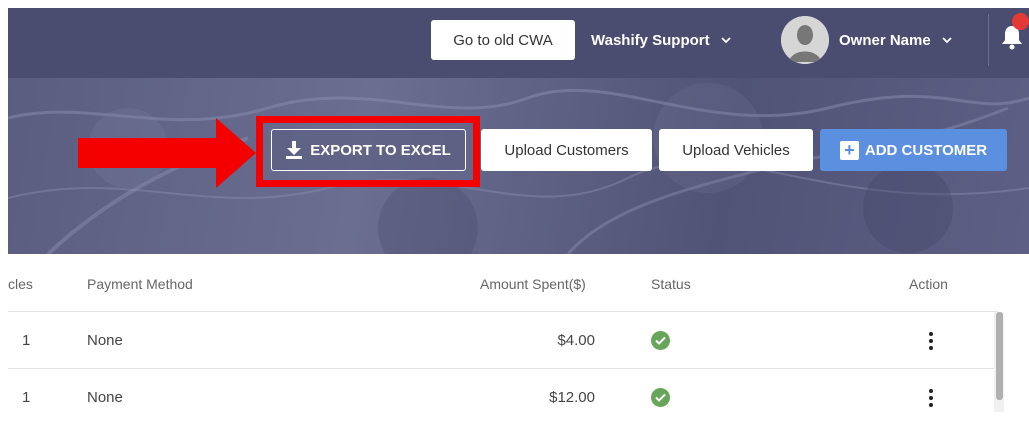 The image size is (1029, 434). What do you see at coordinates (928, 284) in the screenshot?
I see `column-header-action: Action` at bounding box center [928, 284].